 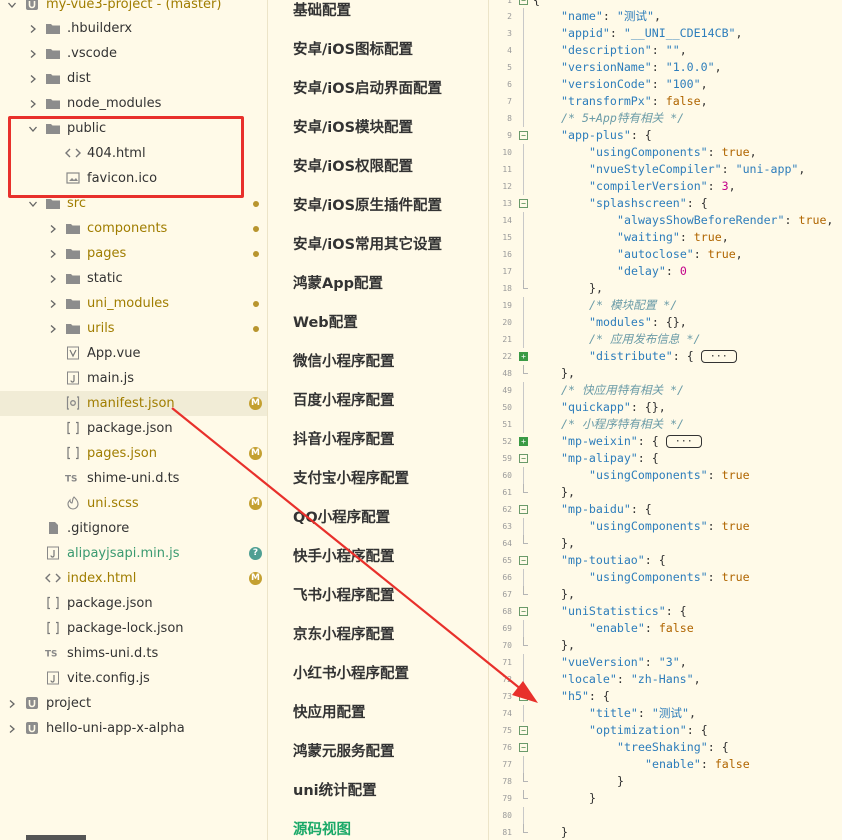 I want to click on code-line: 62− "mp-baidu": {, so click(x=665, y=509).